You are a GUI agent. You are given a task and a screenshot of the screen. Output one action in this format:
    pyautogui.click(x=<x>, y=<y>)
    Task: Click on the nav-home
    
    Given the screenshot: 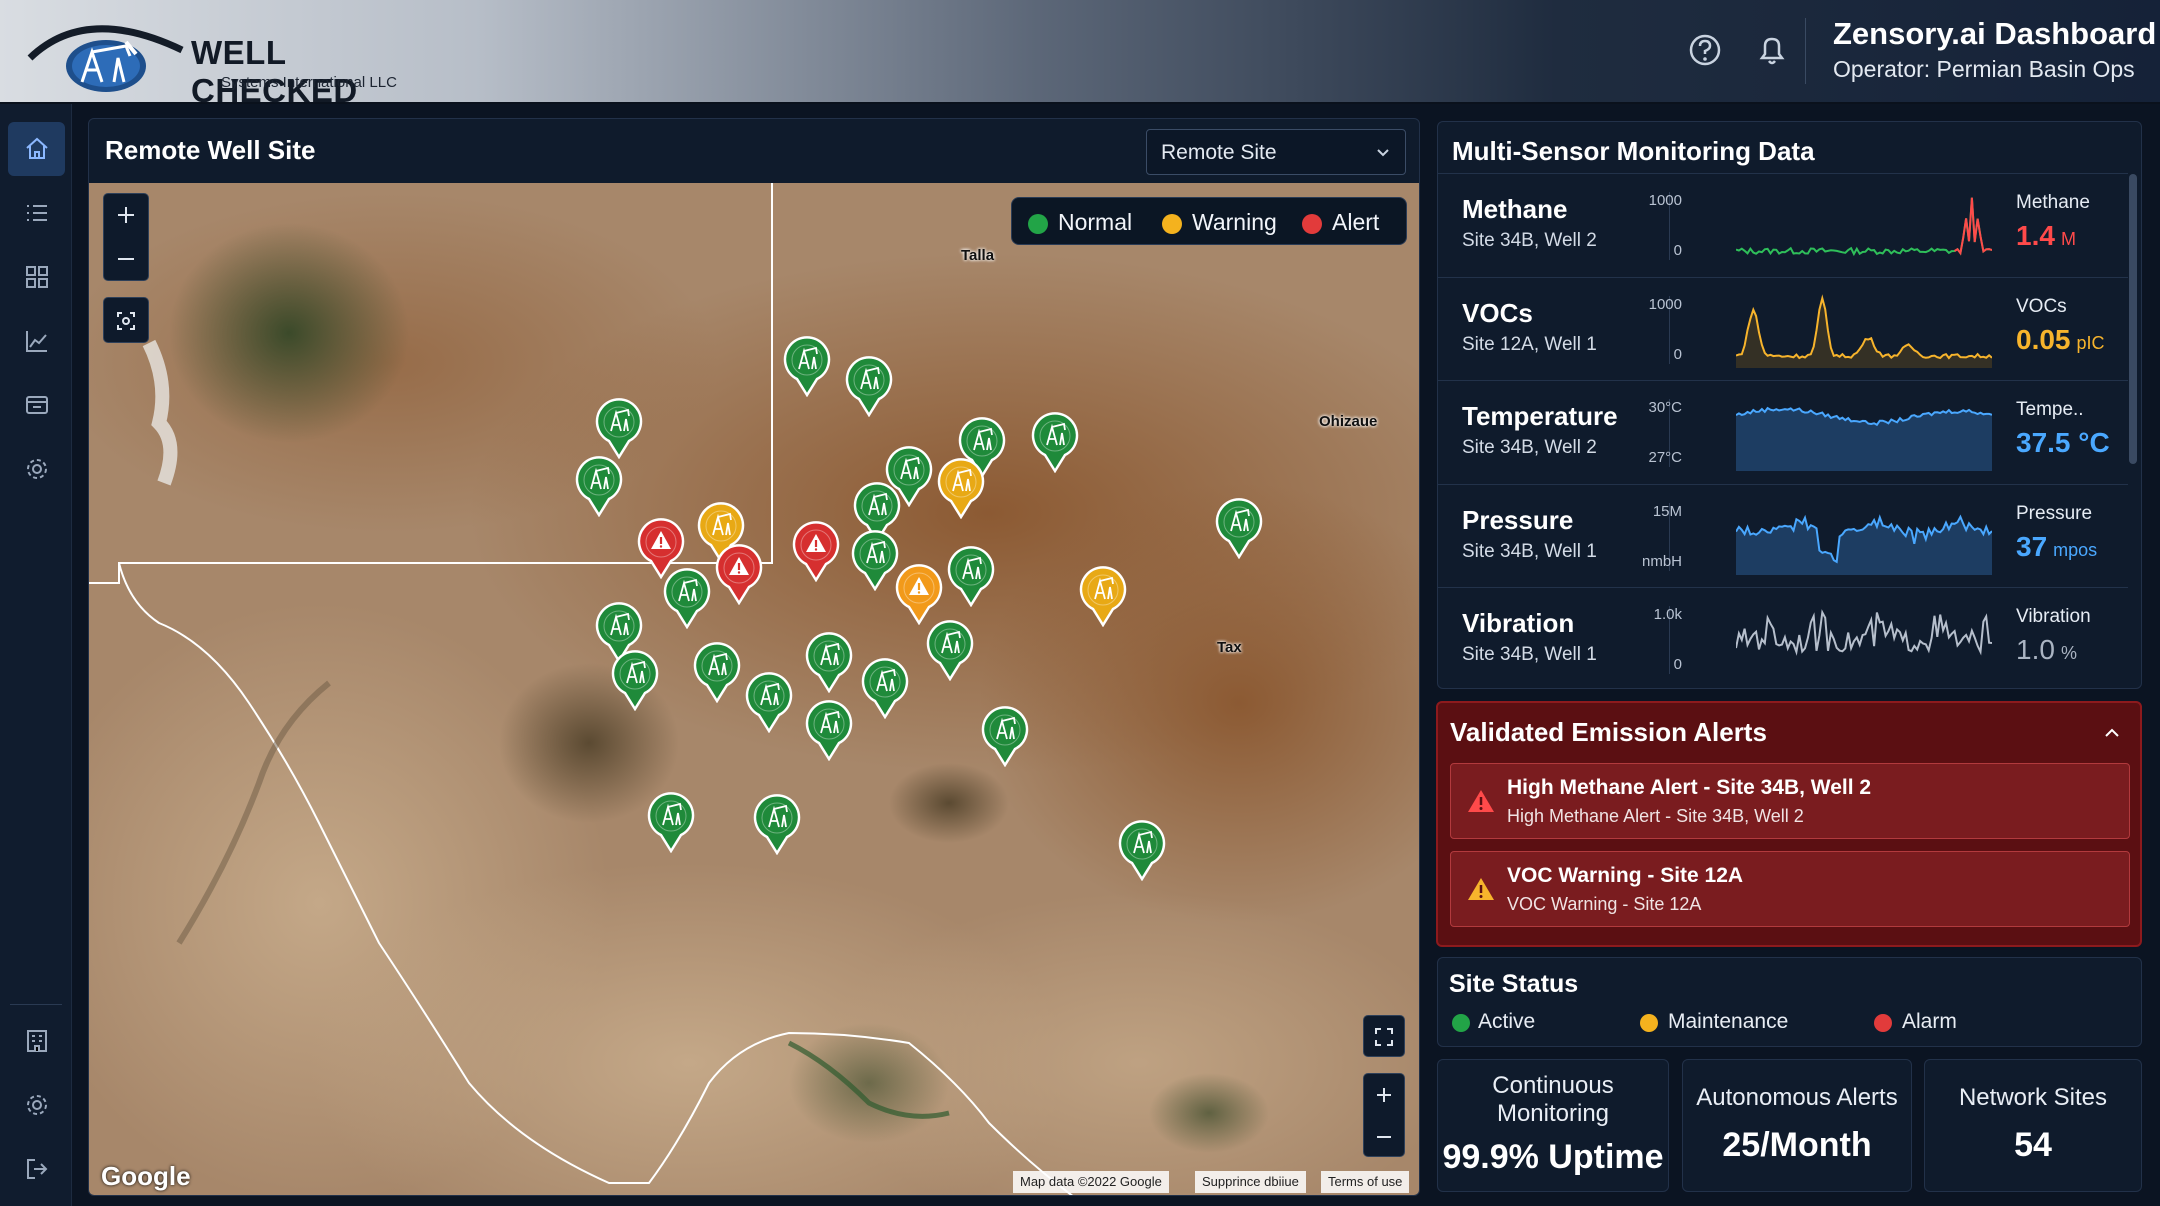 What is the action you would take?
    pyautogui.click(x=36, y=149)
    